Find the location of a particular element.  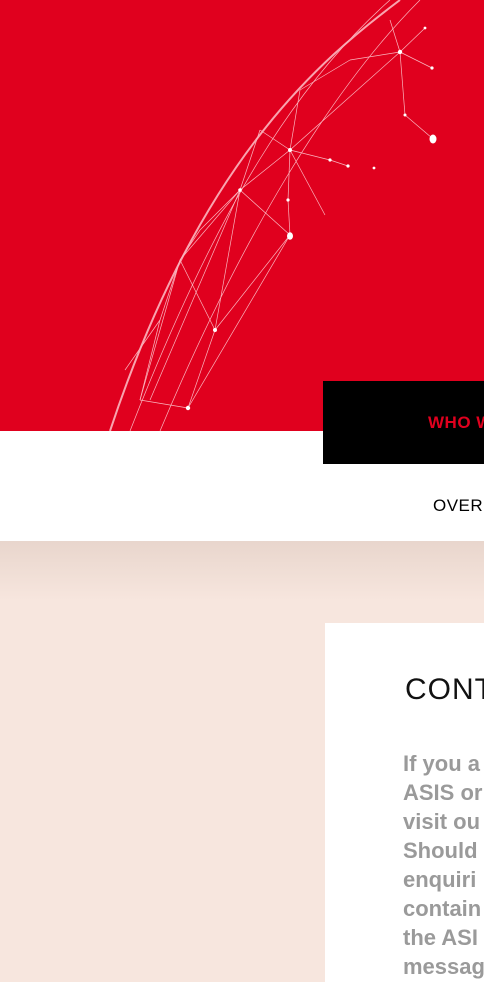

contact-line: messag is located at coordinates (443, 966).